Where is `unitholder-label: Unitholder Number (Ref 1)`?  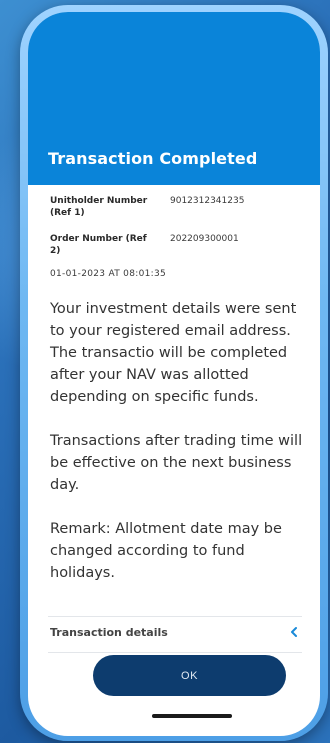 unitholder-label: Unitholder Number (Ref 1) is located at coordinates (99, 207).